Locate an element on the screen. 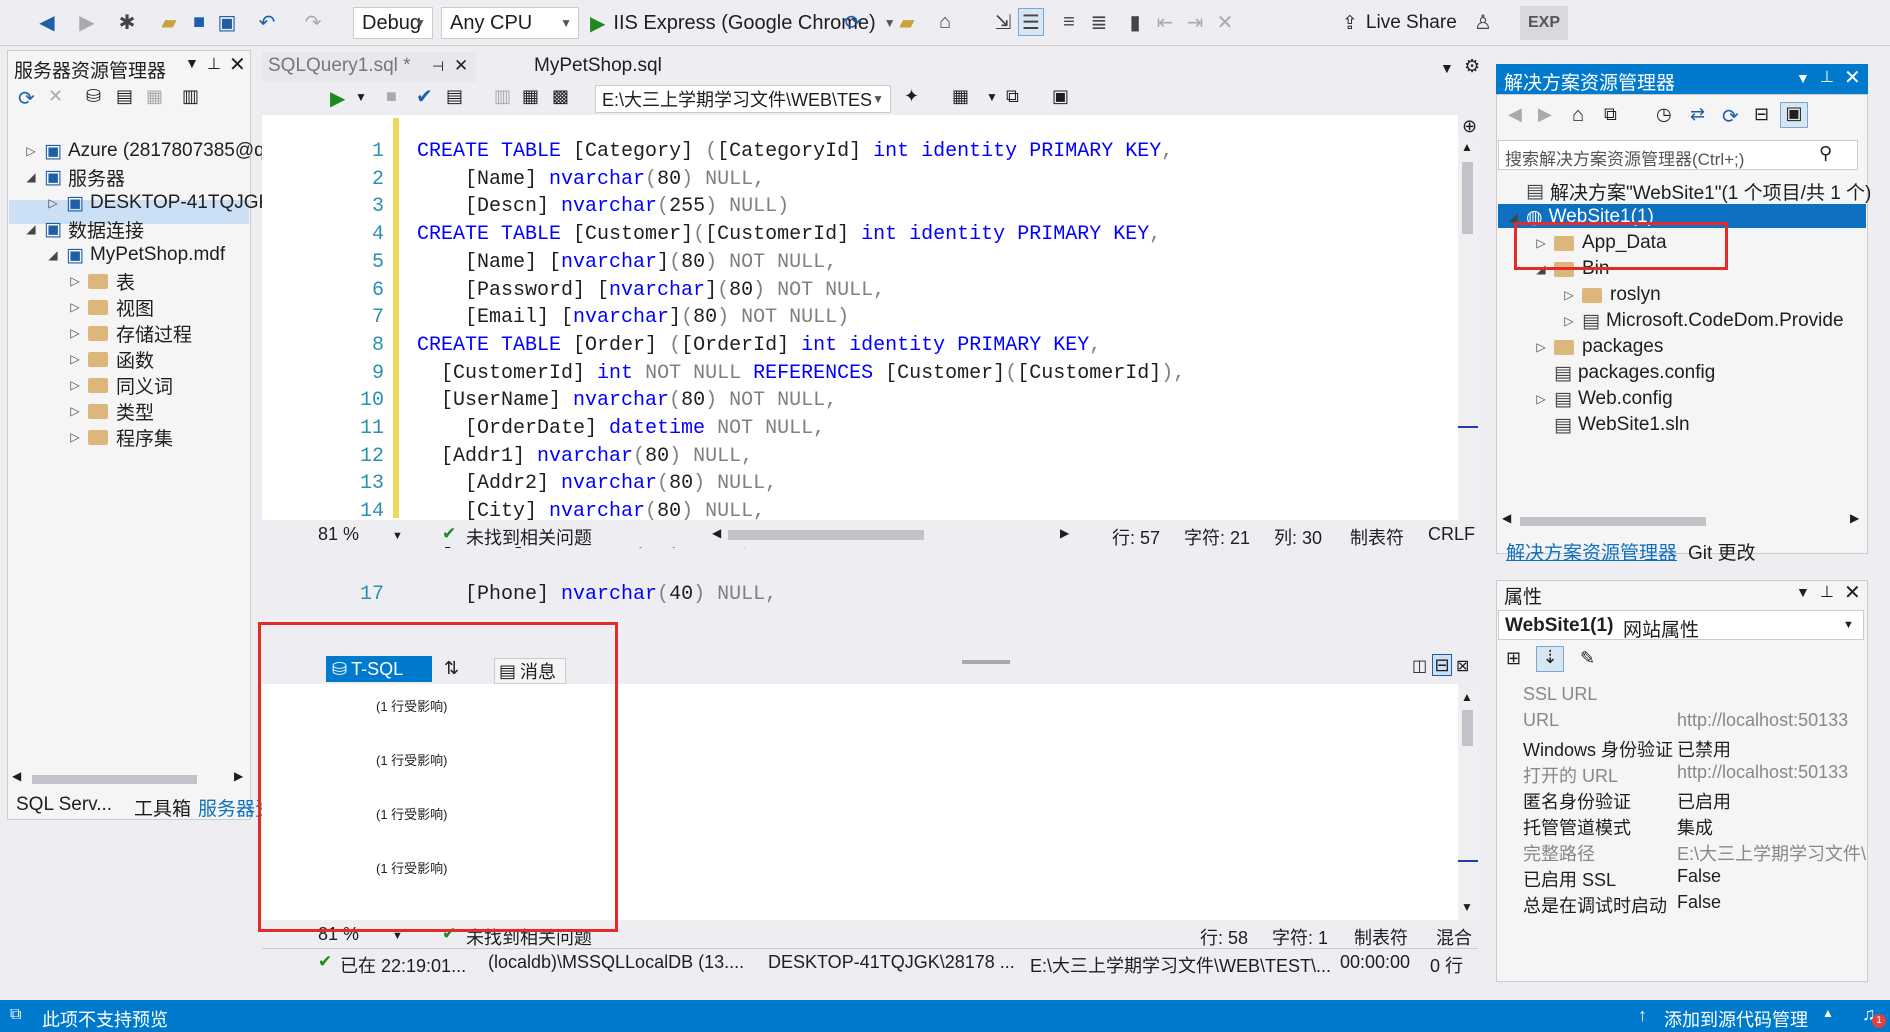  layout-side-icon: ◫ is located at coordinates (1419, 666).